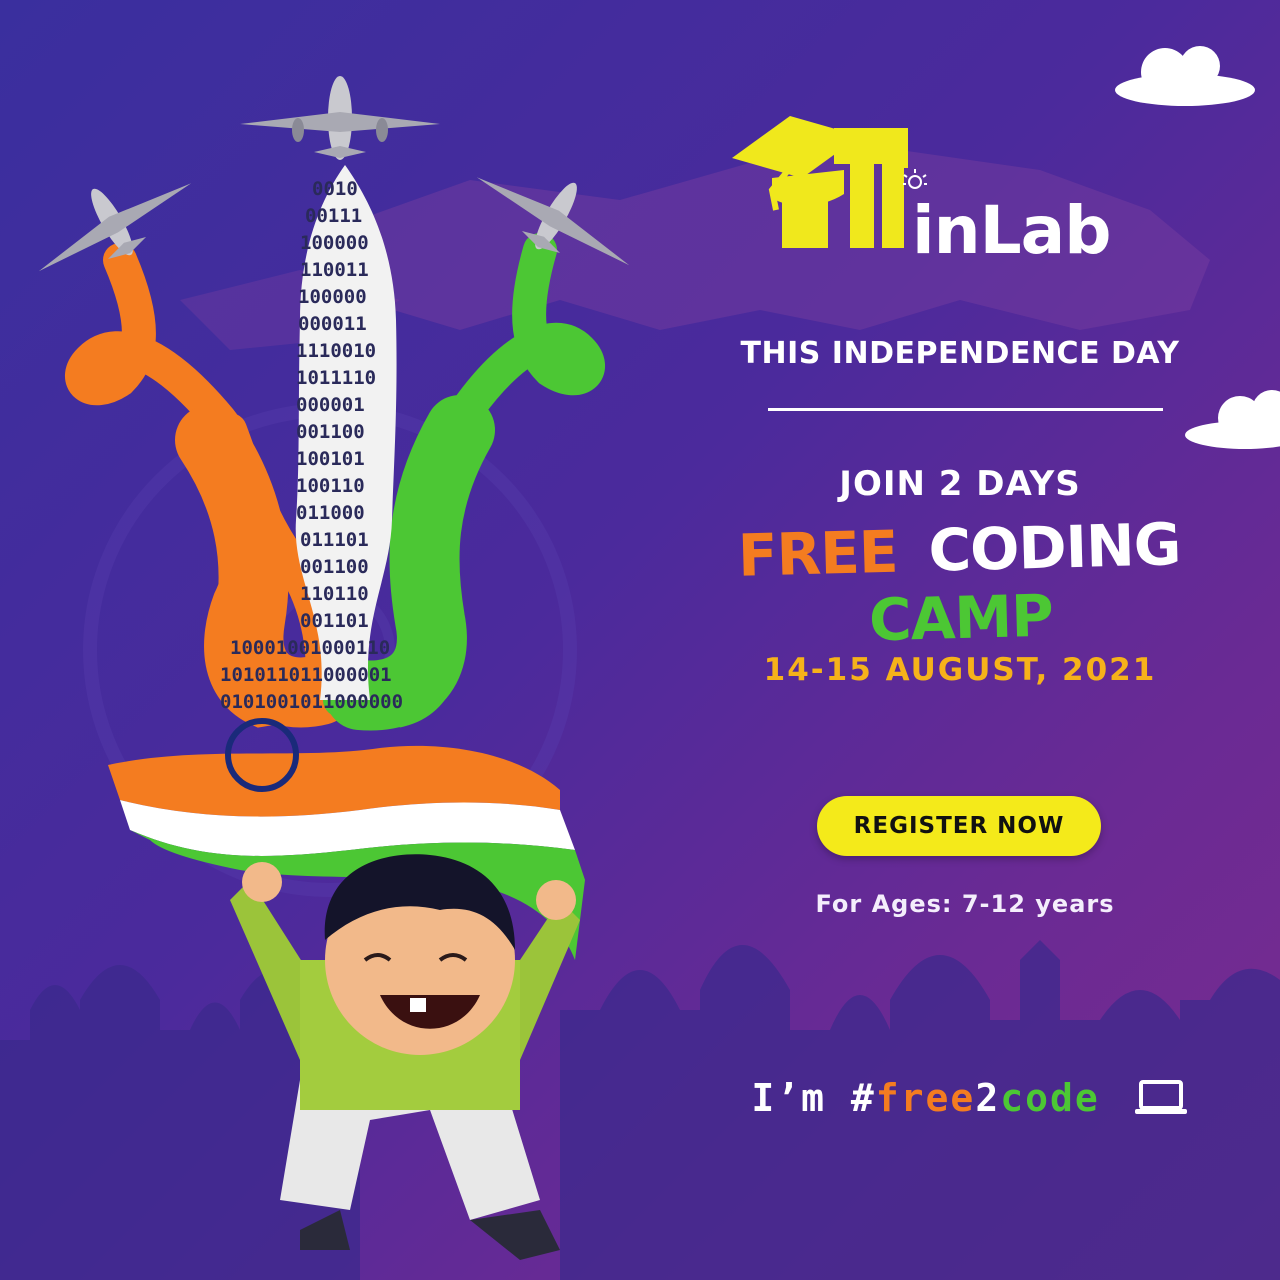 This screenshot has height=1280, width=1280. I want to click on tagline-prefix: I’m, so click(801, 1098).